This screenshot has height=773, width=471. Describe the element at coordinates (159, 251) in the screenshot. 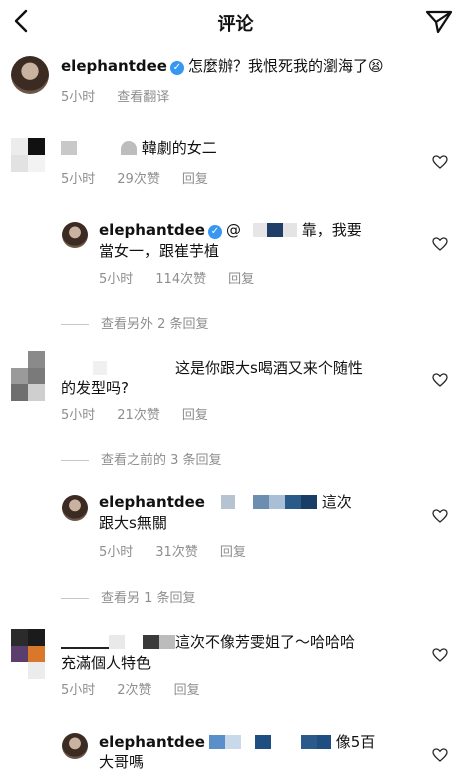

I see `reply-text-line2: 當女一，跟崔芋植` at that location.